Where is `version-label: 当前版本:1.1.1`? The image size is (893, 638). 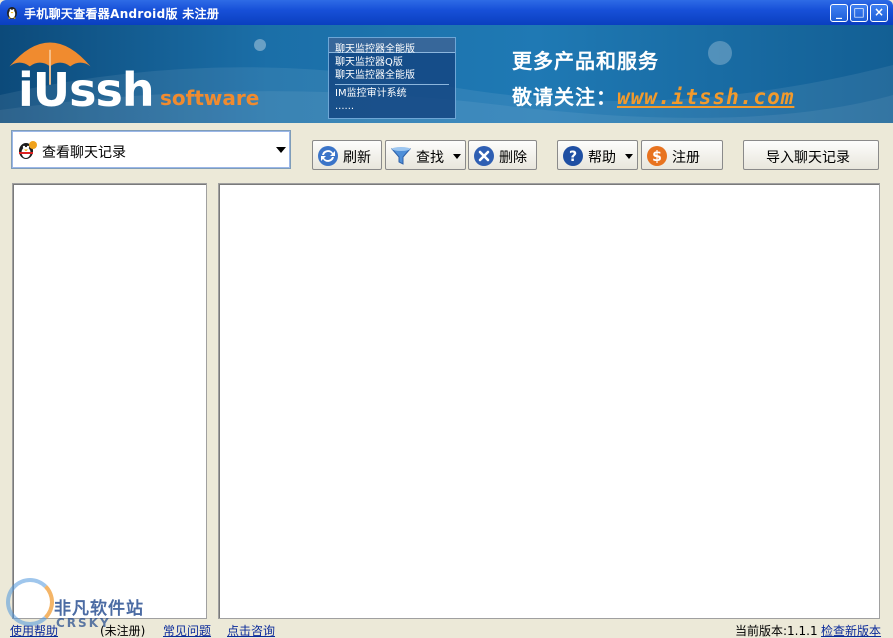
version-label: 当前版本:1.1.1 is located at coordinates (776, 631).